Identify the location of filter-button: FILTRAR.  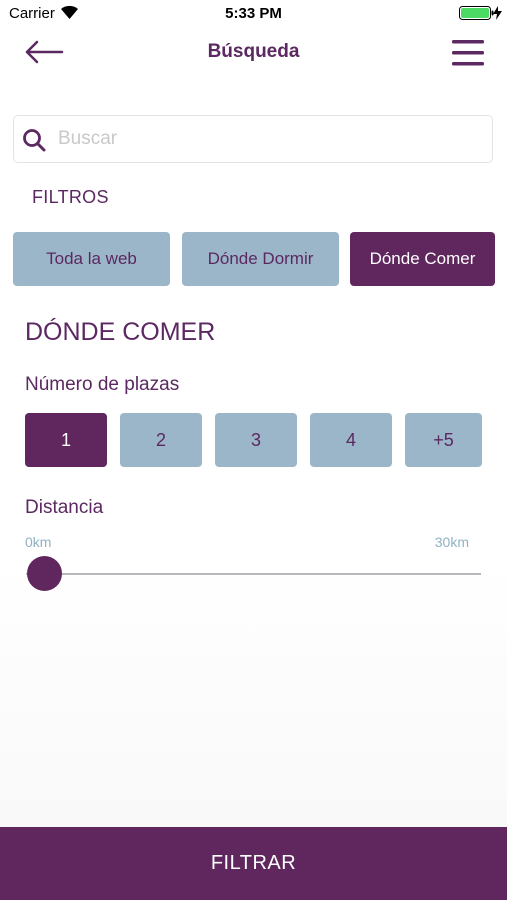
(253, 863).